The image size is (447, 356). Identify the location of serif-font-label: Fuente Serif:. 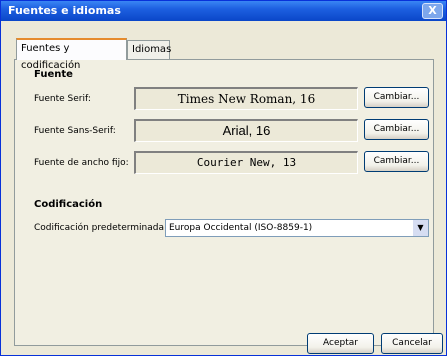
(62, 99).